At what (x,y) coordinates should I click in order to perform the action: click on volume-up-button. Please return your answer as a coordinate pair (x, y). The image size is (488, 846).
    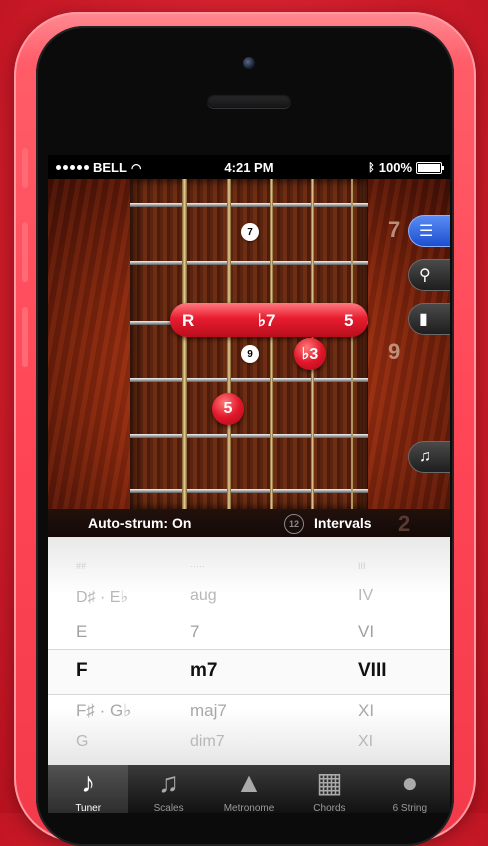
    Looking at the image, I should click on (25, 252).